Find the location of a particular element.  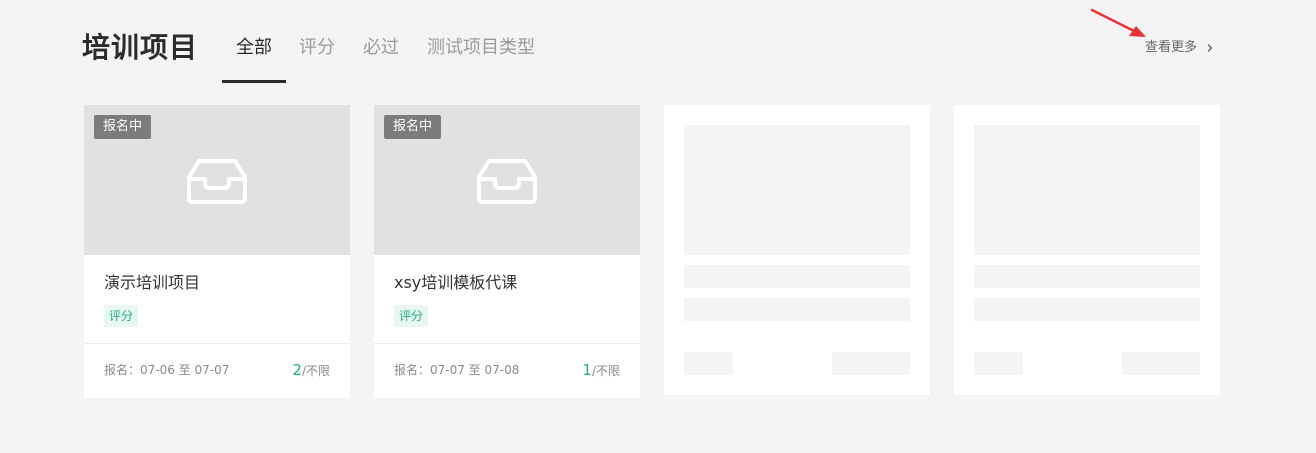

card-footer: 报名：07-07 至 07-08 1/不限 is located at coordinates (507, 370).